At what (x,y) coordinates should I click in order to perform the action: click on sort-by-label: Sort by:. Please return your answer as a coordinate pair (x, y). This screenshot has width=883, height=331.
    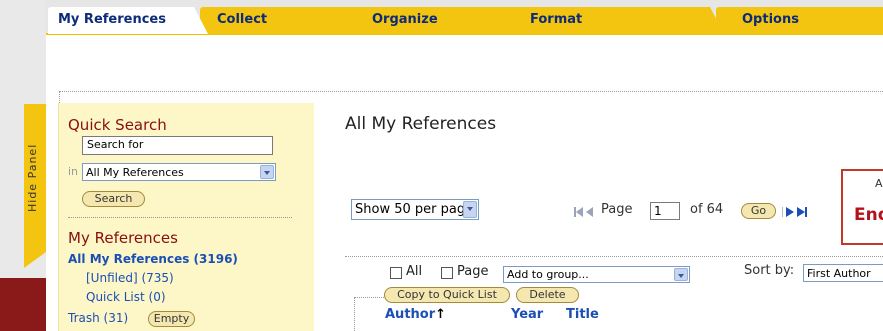
    Looking at the image, I should click on (769, 270).